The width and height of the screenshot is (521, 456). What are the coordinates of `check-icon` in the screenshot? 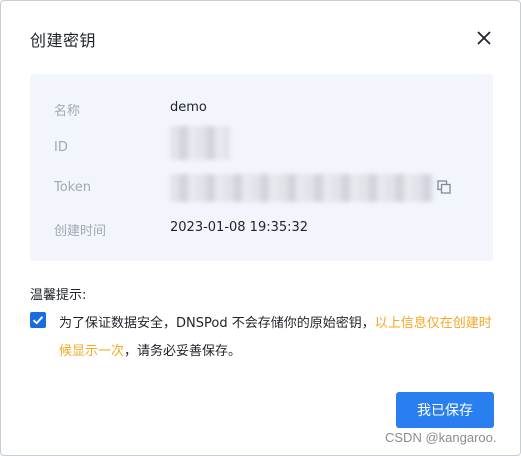 It's located at (38, 320).